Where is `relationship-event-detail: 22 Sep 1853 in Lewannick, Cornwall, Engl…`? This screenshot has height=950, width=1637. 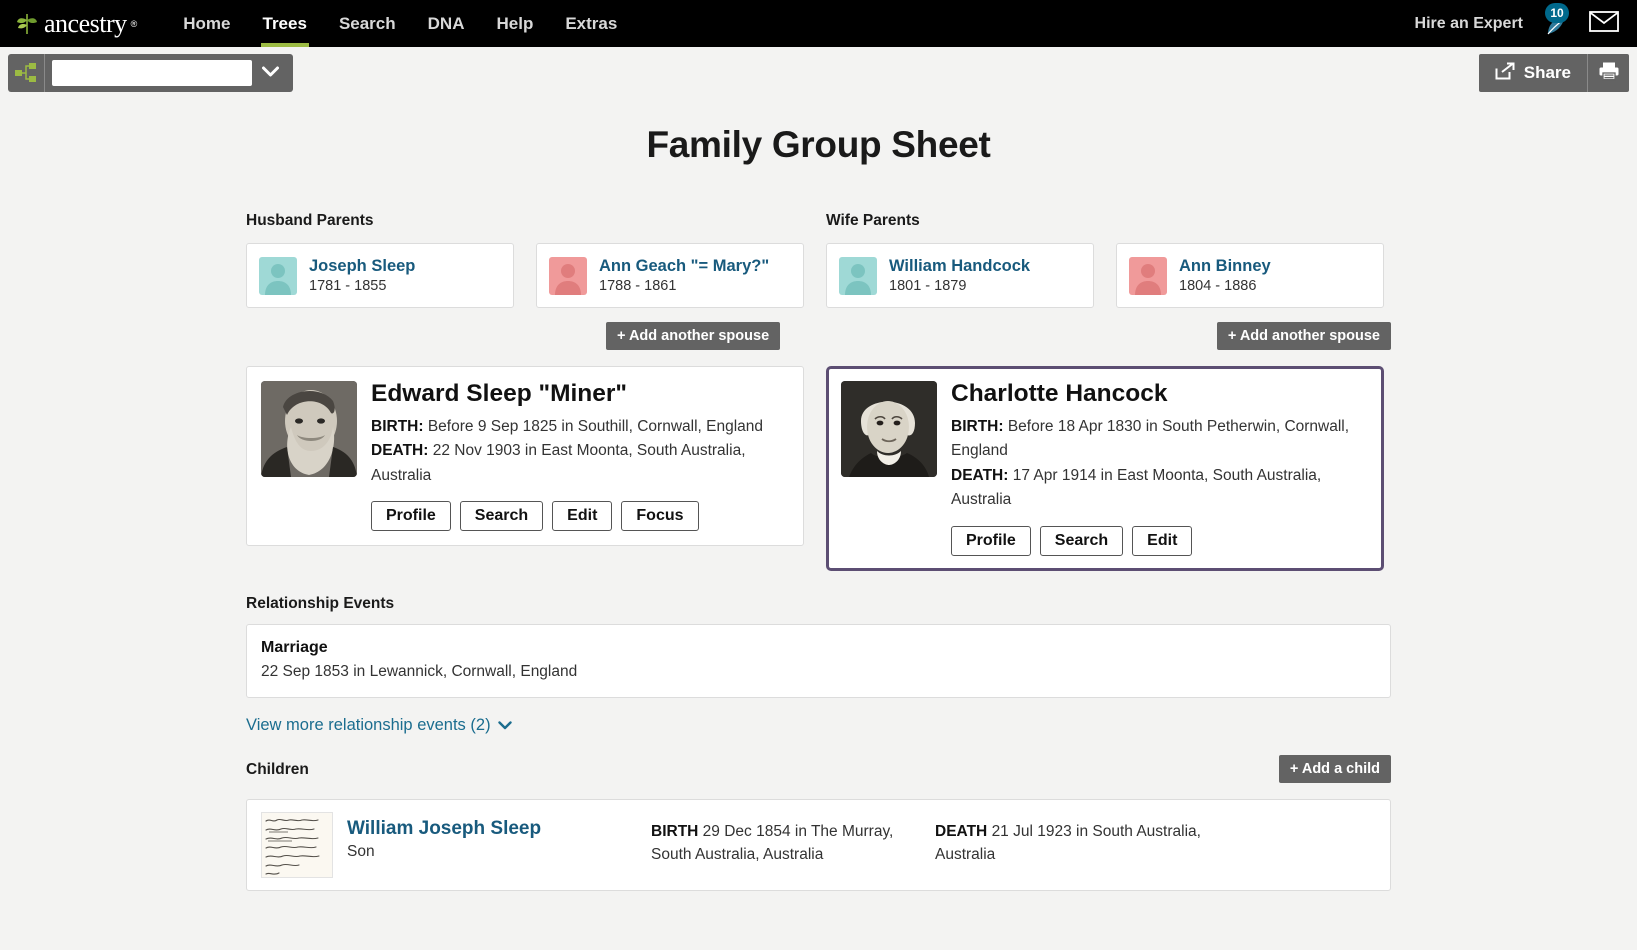 relationship-event-detail: 22 Sep 1853 in Lewannick, Cornwall, Engl… is located at coordinates (419, 671).